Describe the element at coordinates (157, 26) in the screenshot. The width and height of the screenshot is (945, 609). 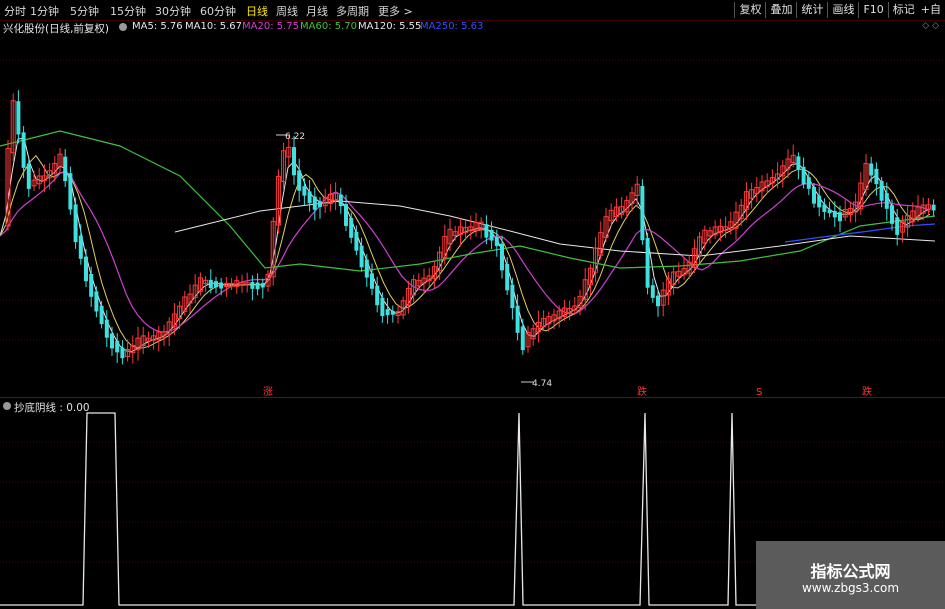
I see `ma5-label: MA5: 5.76` at that location.